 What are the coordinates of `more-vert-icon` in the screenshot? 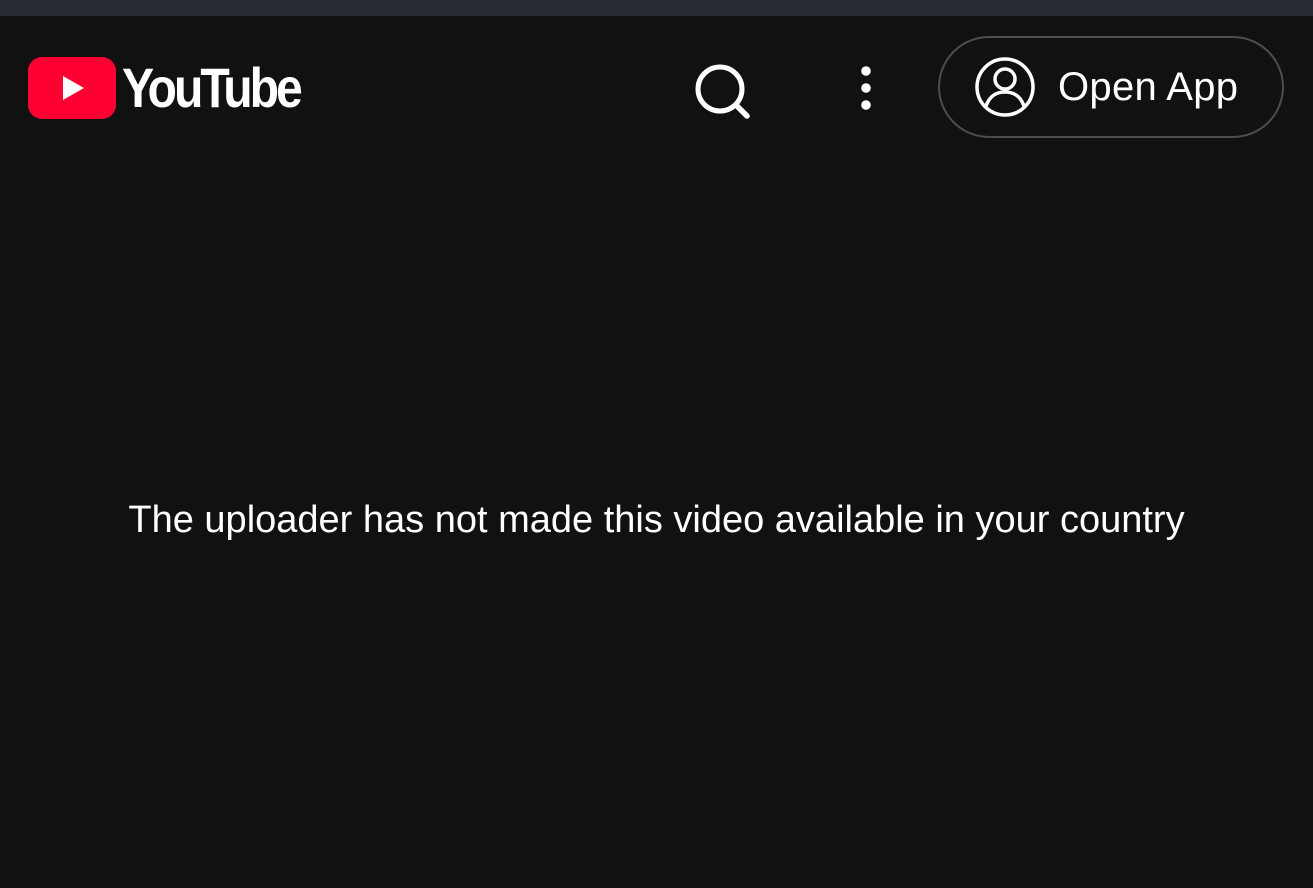 It's located at (866, 88).